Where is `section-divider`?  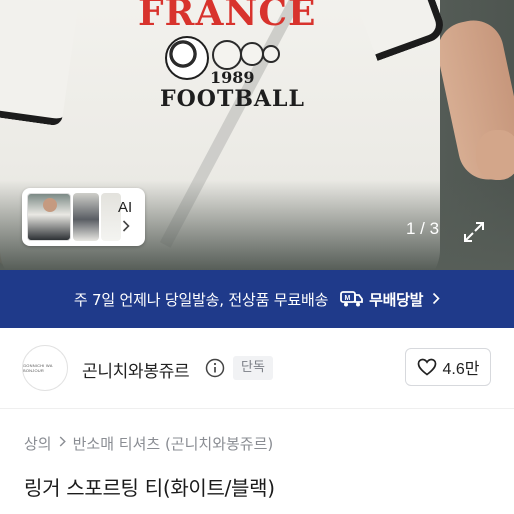
section-divider is located at coordinates (257, 408).